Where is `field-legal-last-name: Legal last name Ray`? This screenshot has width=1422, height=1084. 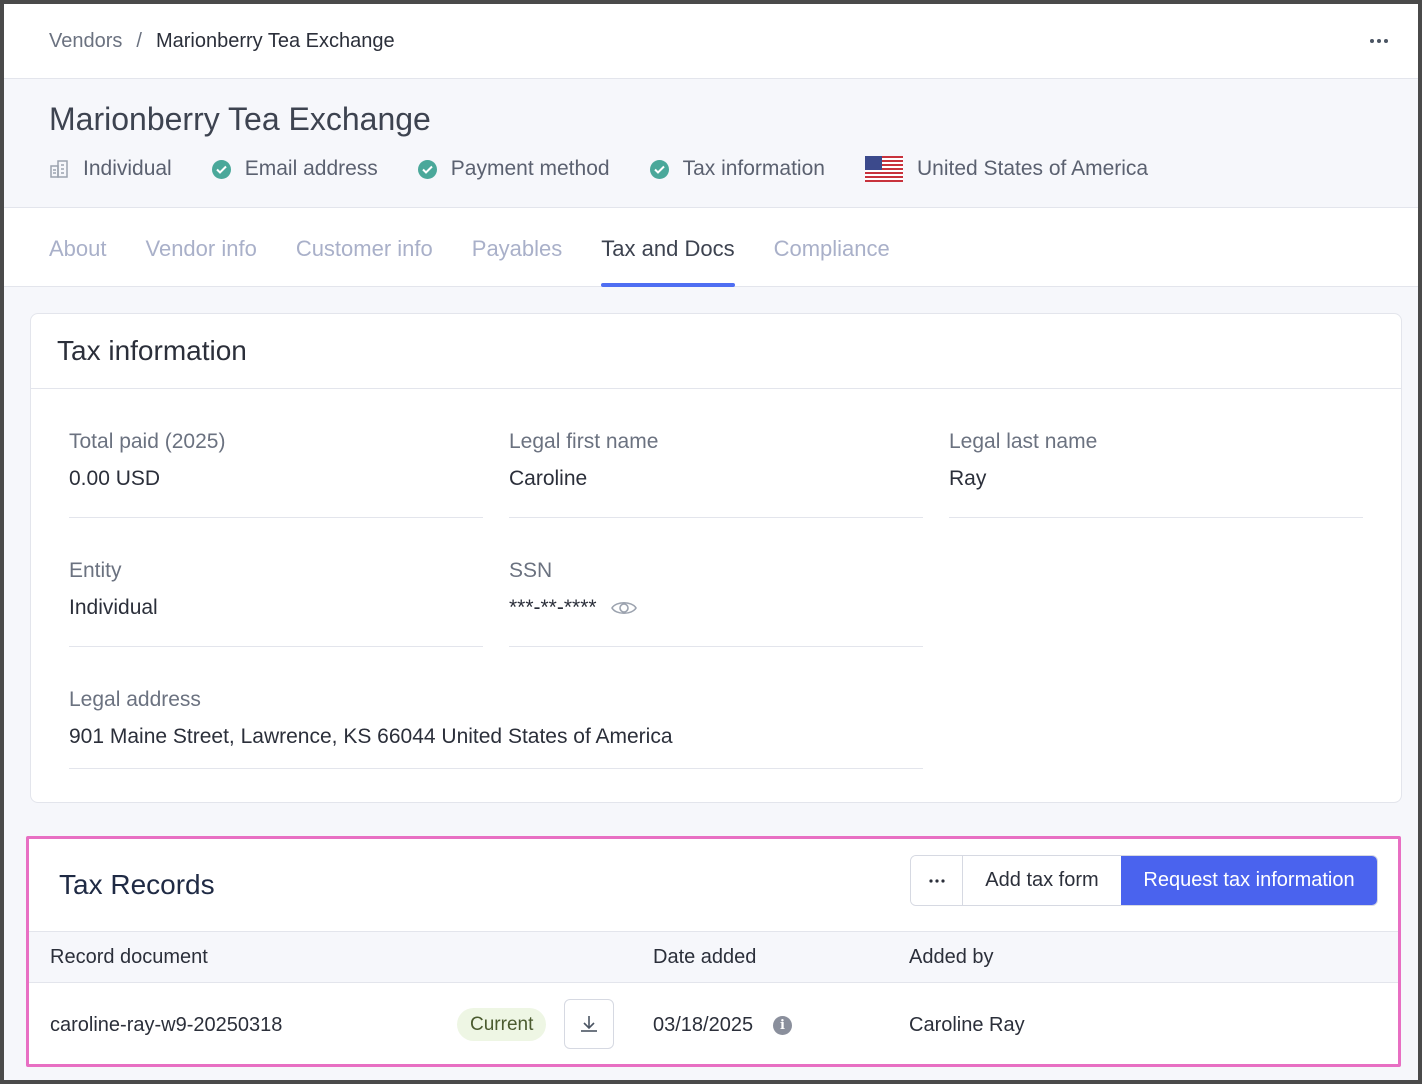 field-legal-last-name: Legal last name Ray is located at coordinates (1156, 474).